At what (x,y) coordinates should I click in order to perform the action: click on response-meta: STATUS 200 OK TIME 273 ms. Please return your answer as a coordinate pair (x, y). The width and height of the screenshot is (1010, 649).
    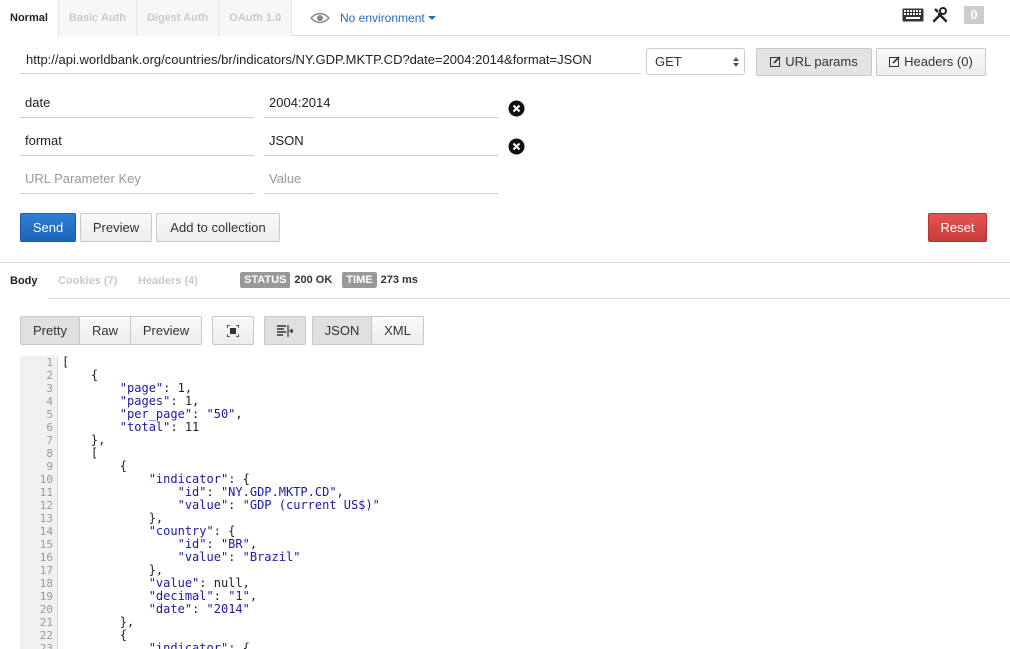
    Looking at the image, I should click on (329, 280).